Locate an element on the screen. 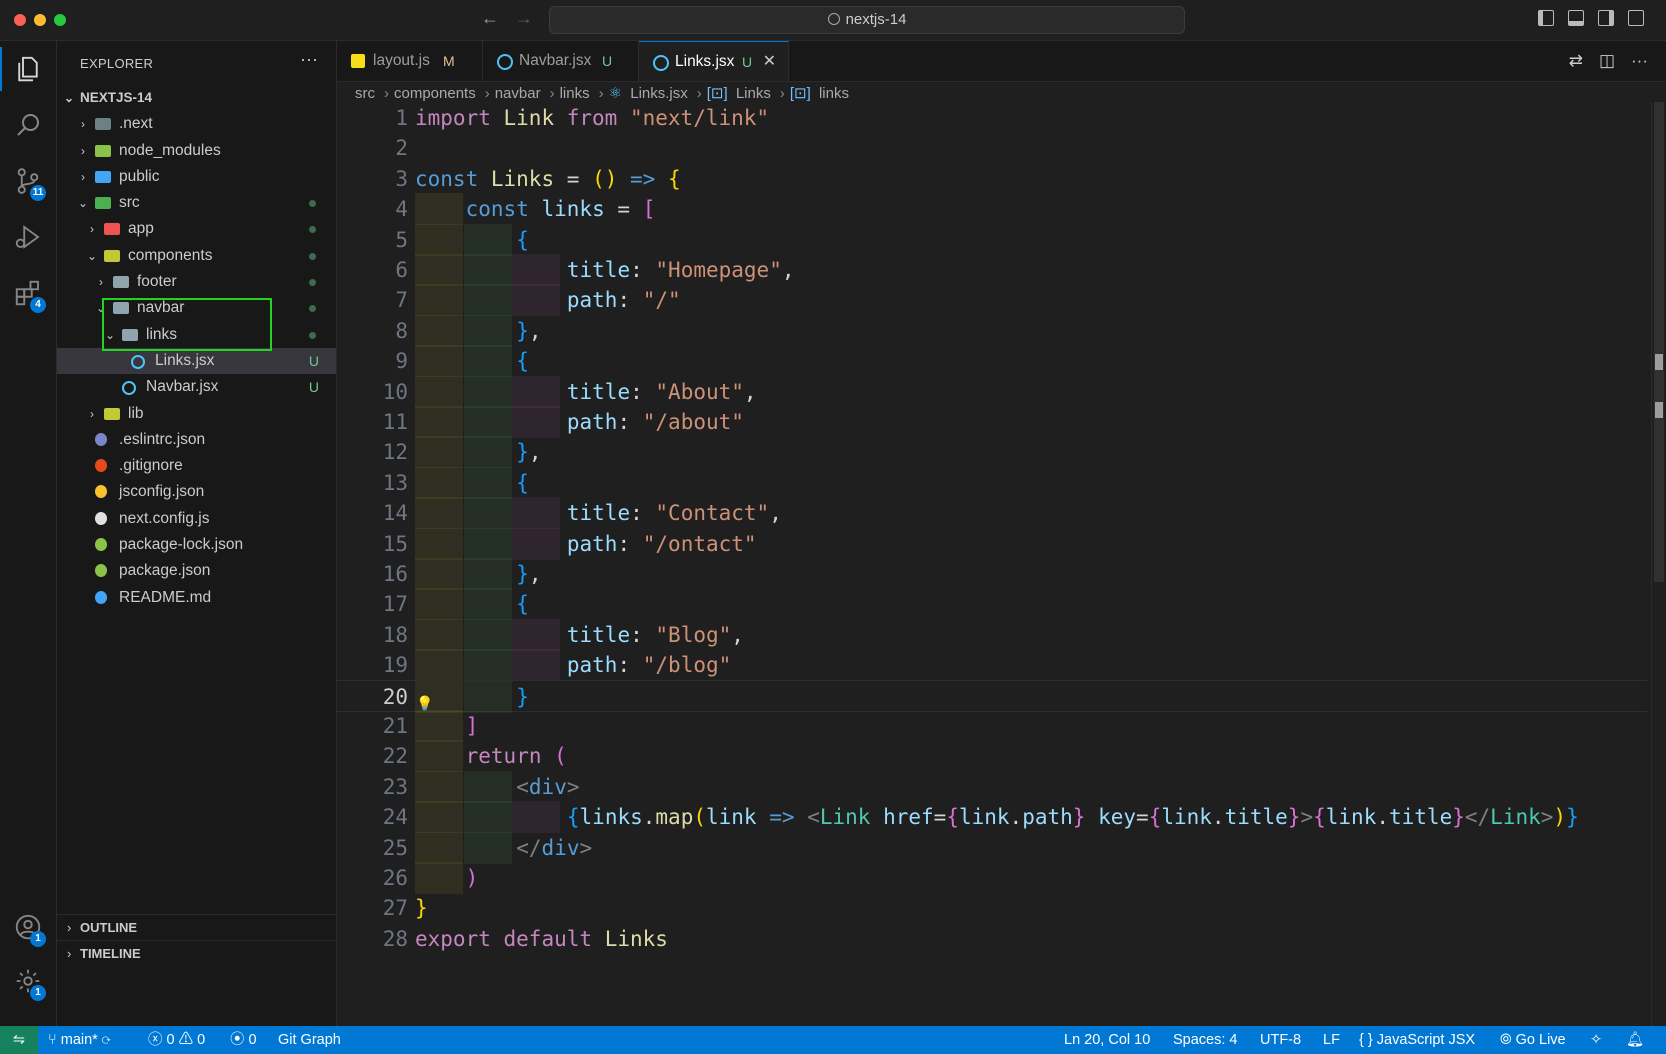  tree-item: next.config.js is located at coordinates (196, 519).